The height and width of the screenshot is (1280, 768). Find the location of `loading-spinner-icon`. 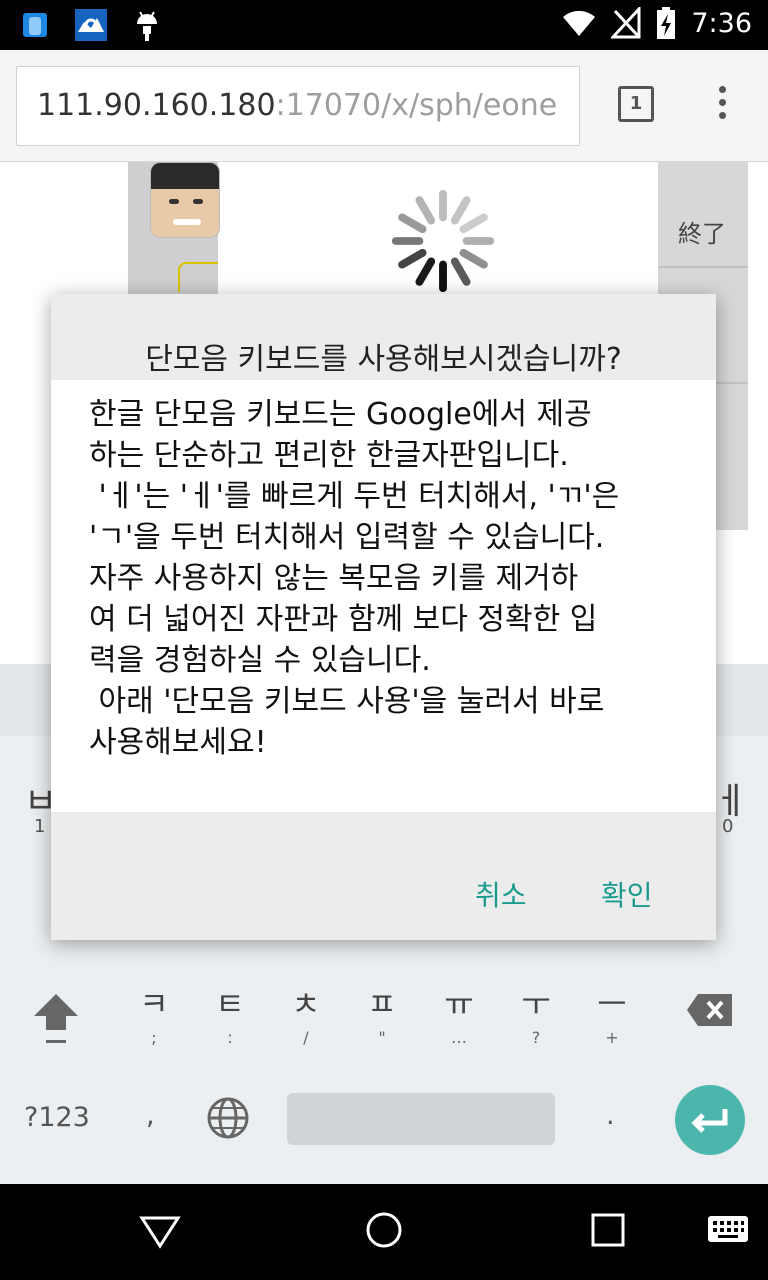

loading-spinner-icon is located at coordinates (443, 241).